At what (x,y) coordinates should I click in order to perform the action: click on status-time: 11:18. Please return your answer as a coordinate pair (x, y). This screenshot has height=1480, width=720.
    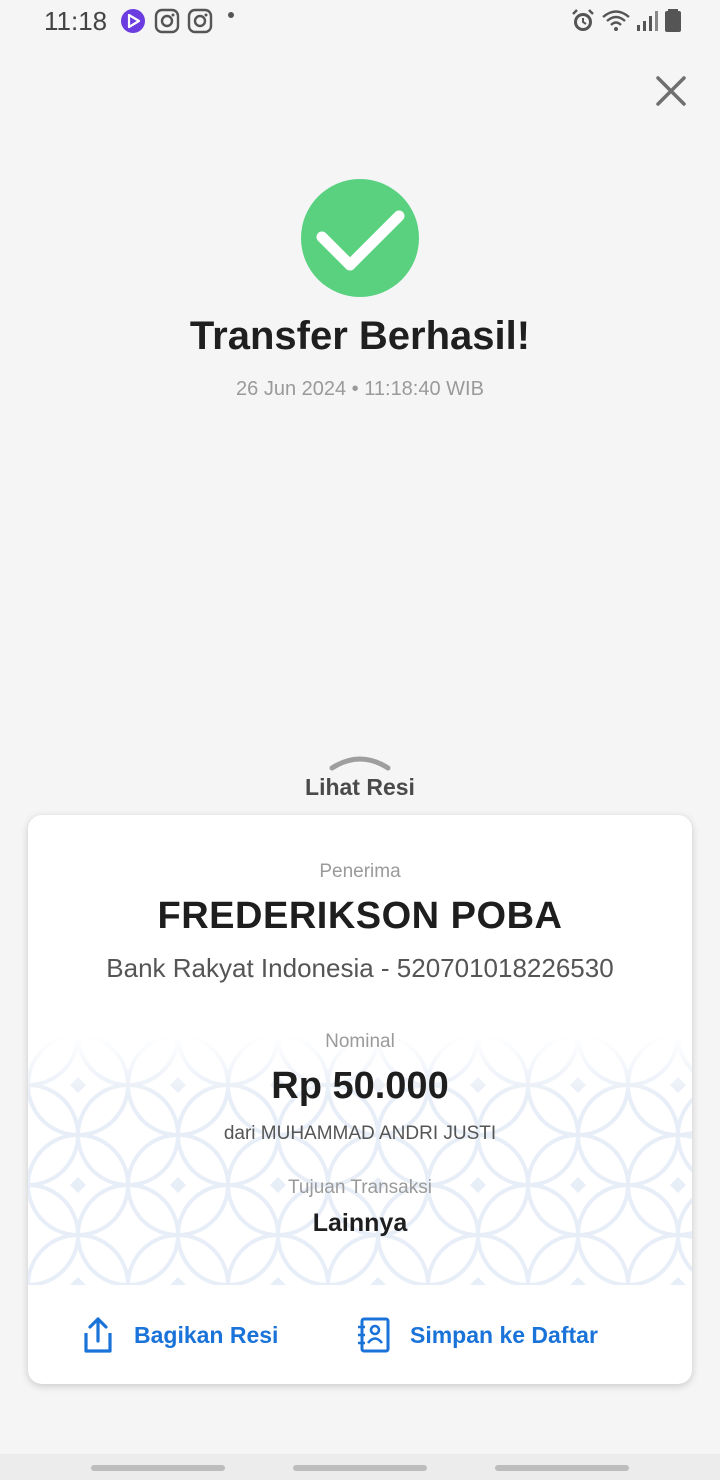
    Looking at the image, I should click on (76, 21).